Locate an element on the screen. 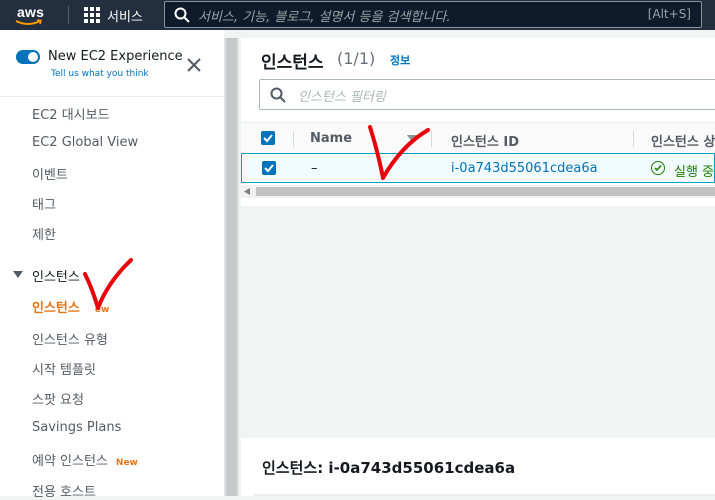 Image resolution: width=715 pixels, height=500 pixels. info-link: 정보 is located at coordinates (400, 60).